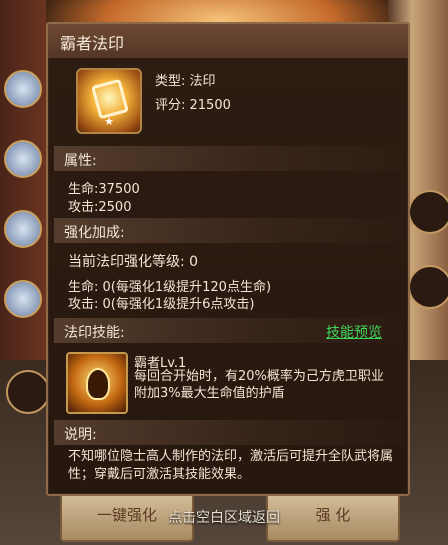 The image size is (448, 545). Describe the element at coordinates (109, 121) in the screenshot. I see `star-icon: ★` at that location.